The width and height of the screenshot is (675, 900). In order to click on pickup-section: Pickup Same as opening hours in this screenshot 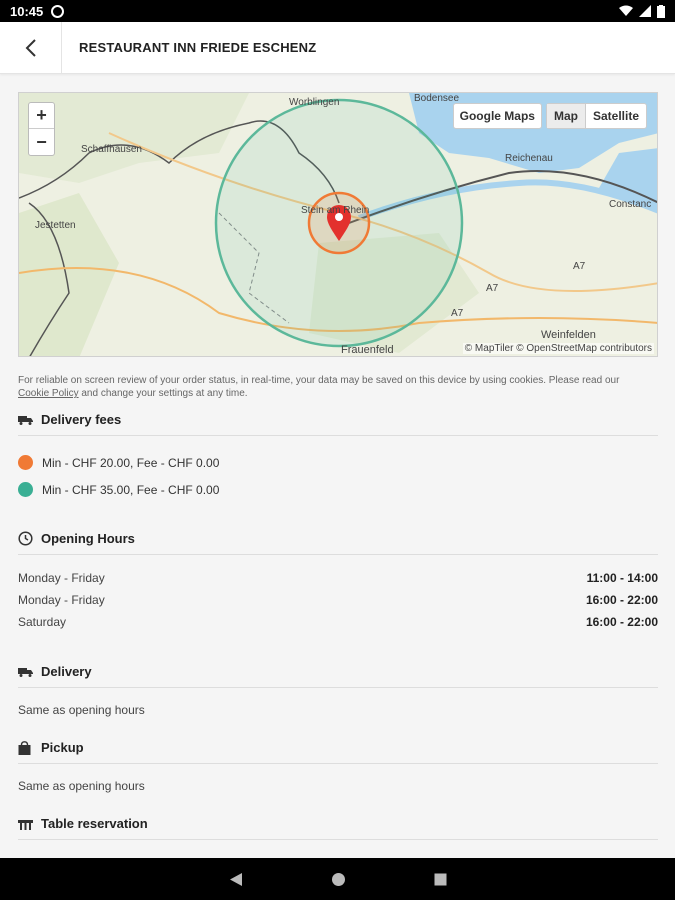, I will do `click(338, 766)`.